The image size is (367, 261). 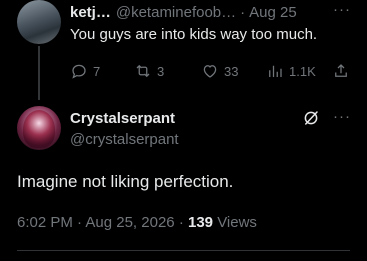 I want to click on reply-button: 7, so click(x=85, y=71).